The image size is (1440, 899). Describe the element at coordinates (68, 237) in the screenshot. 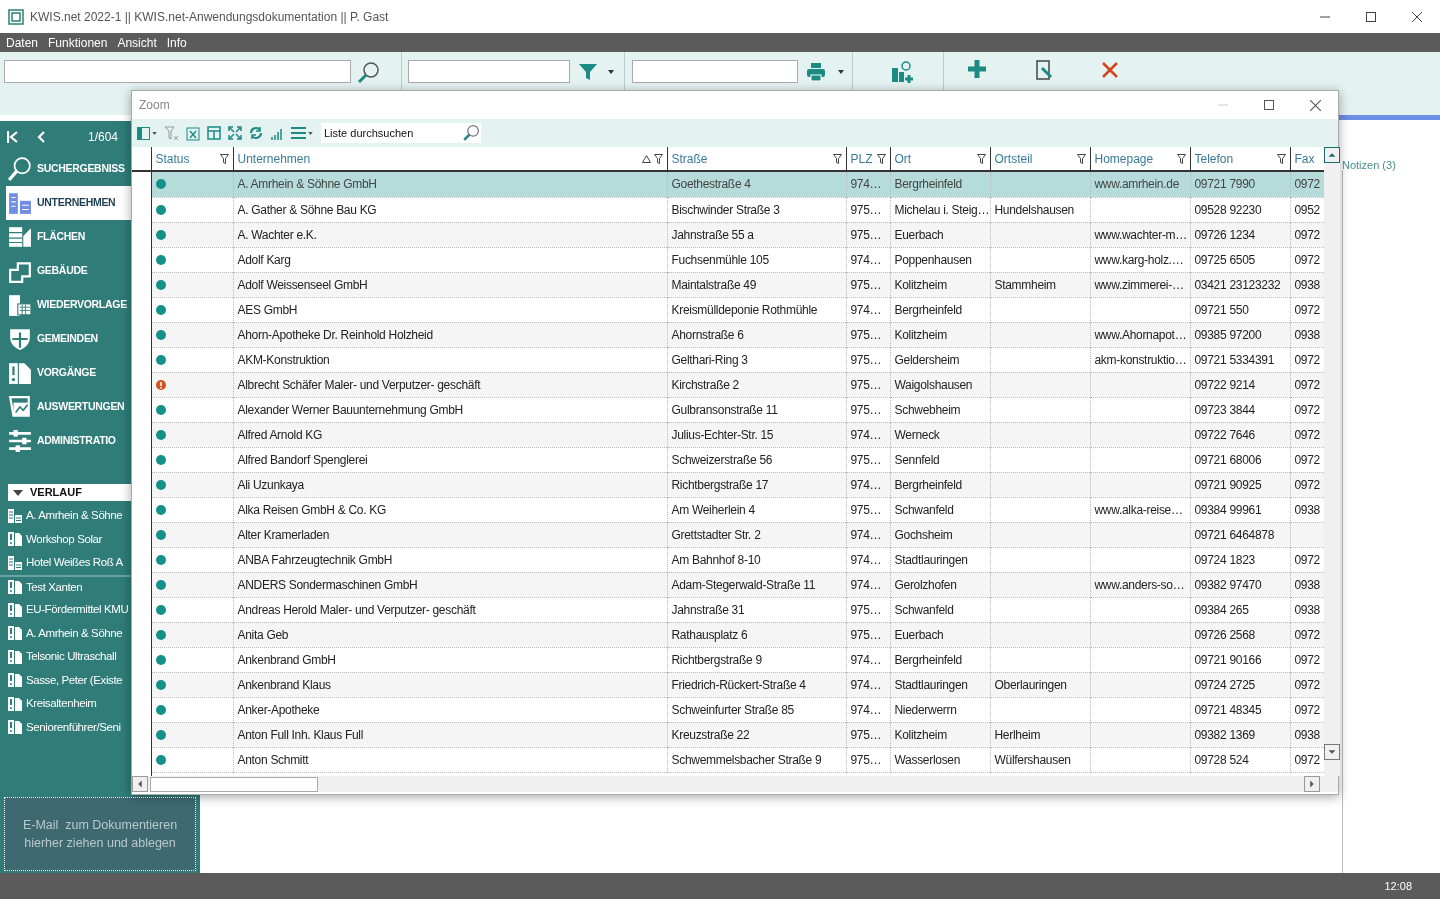

I see `nav-item: FLÄCHEN` at that location.